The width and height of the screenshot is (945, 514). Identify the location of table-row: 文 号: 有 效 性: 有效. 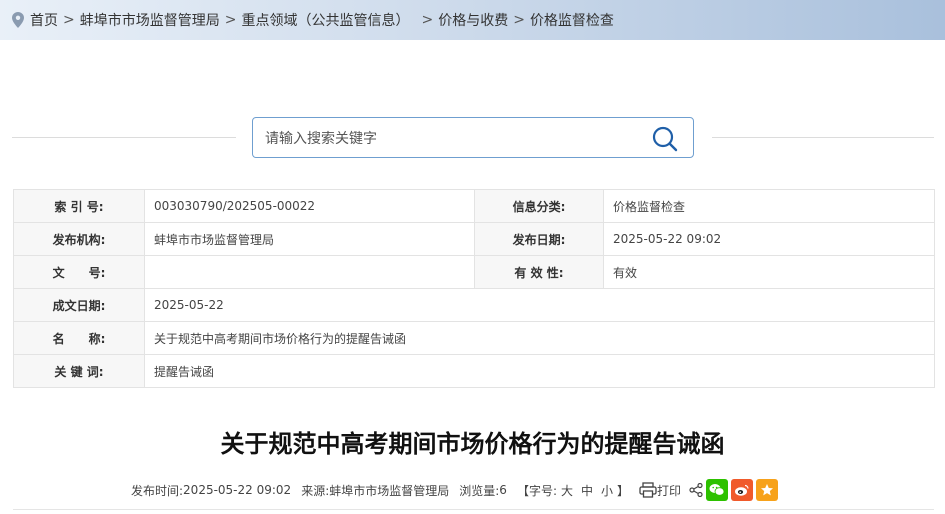
(474, 272).